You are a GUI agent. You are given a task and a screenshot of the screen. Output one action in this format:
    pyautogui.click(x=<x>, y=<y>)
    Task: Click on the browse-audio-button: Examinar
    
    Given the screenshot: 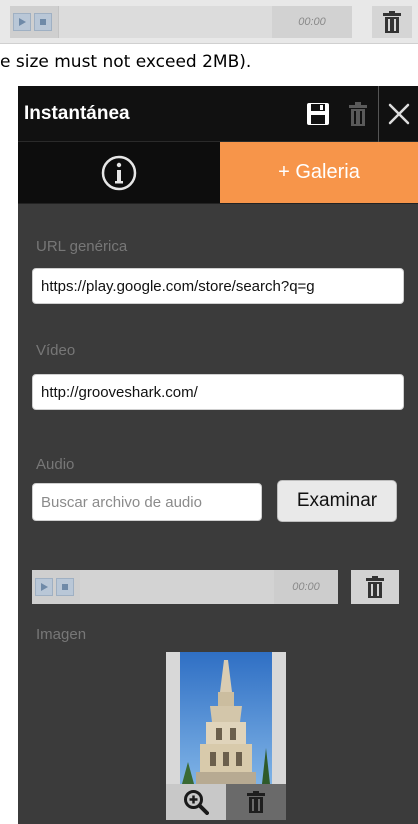 What is the action you would take?
    pyautogui.click(x=337, y=501)
    